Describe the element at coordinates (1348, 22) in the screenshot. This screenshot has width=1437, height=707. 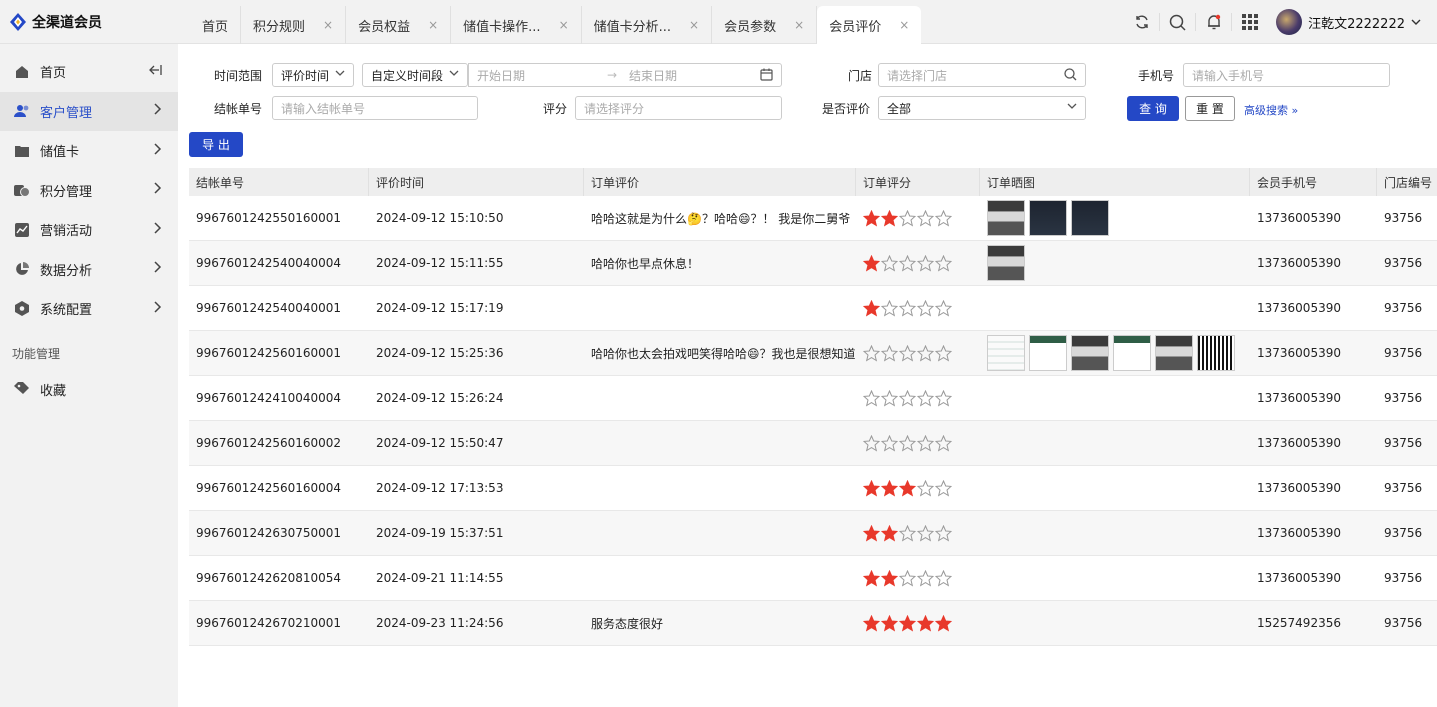
I see `user-menu: 汪乾文2222222` at that location.